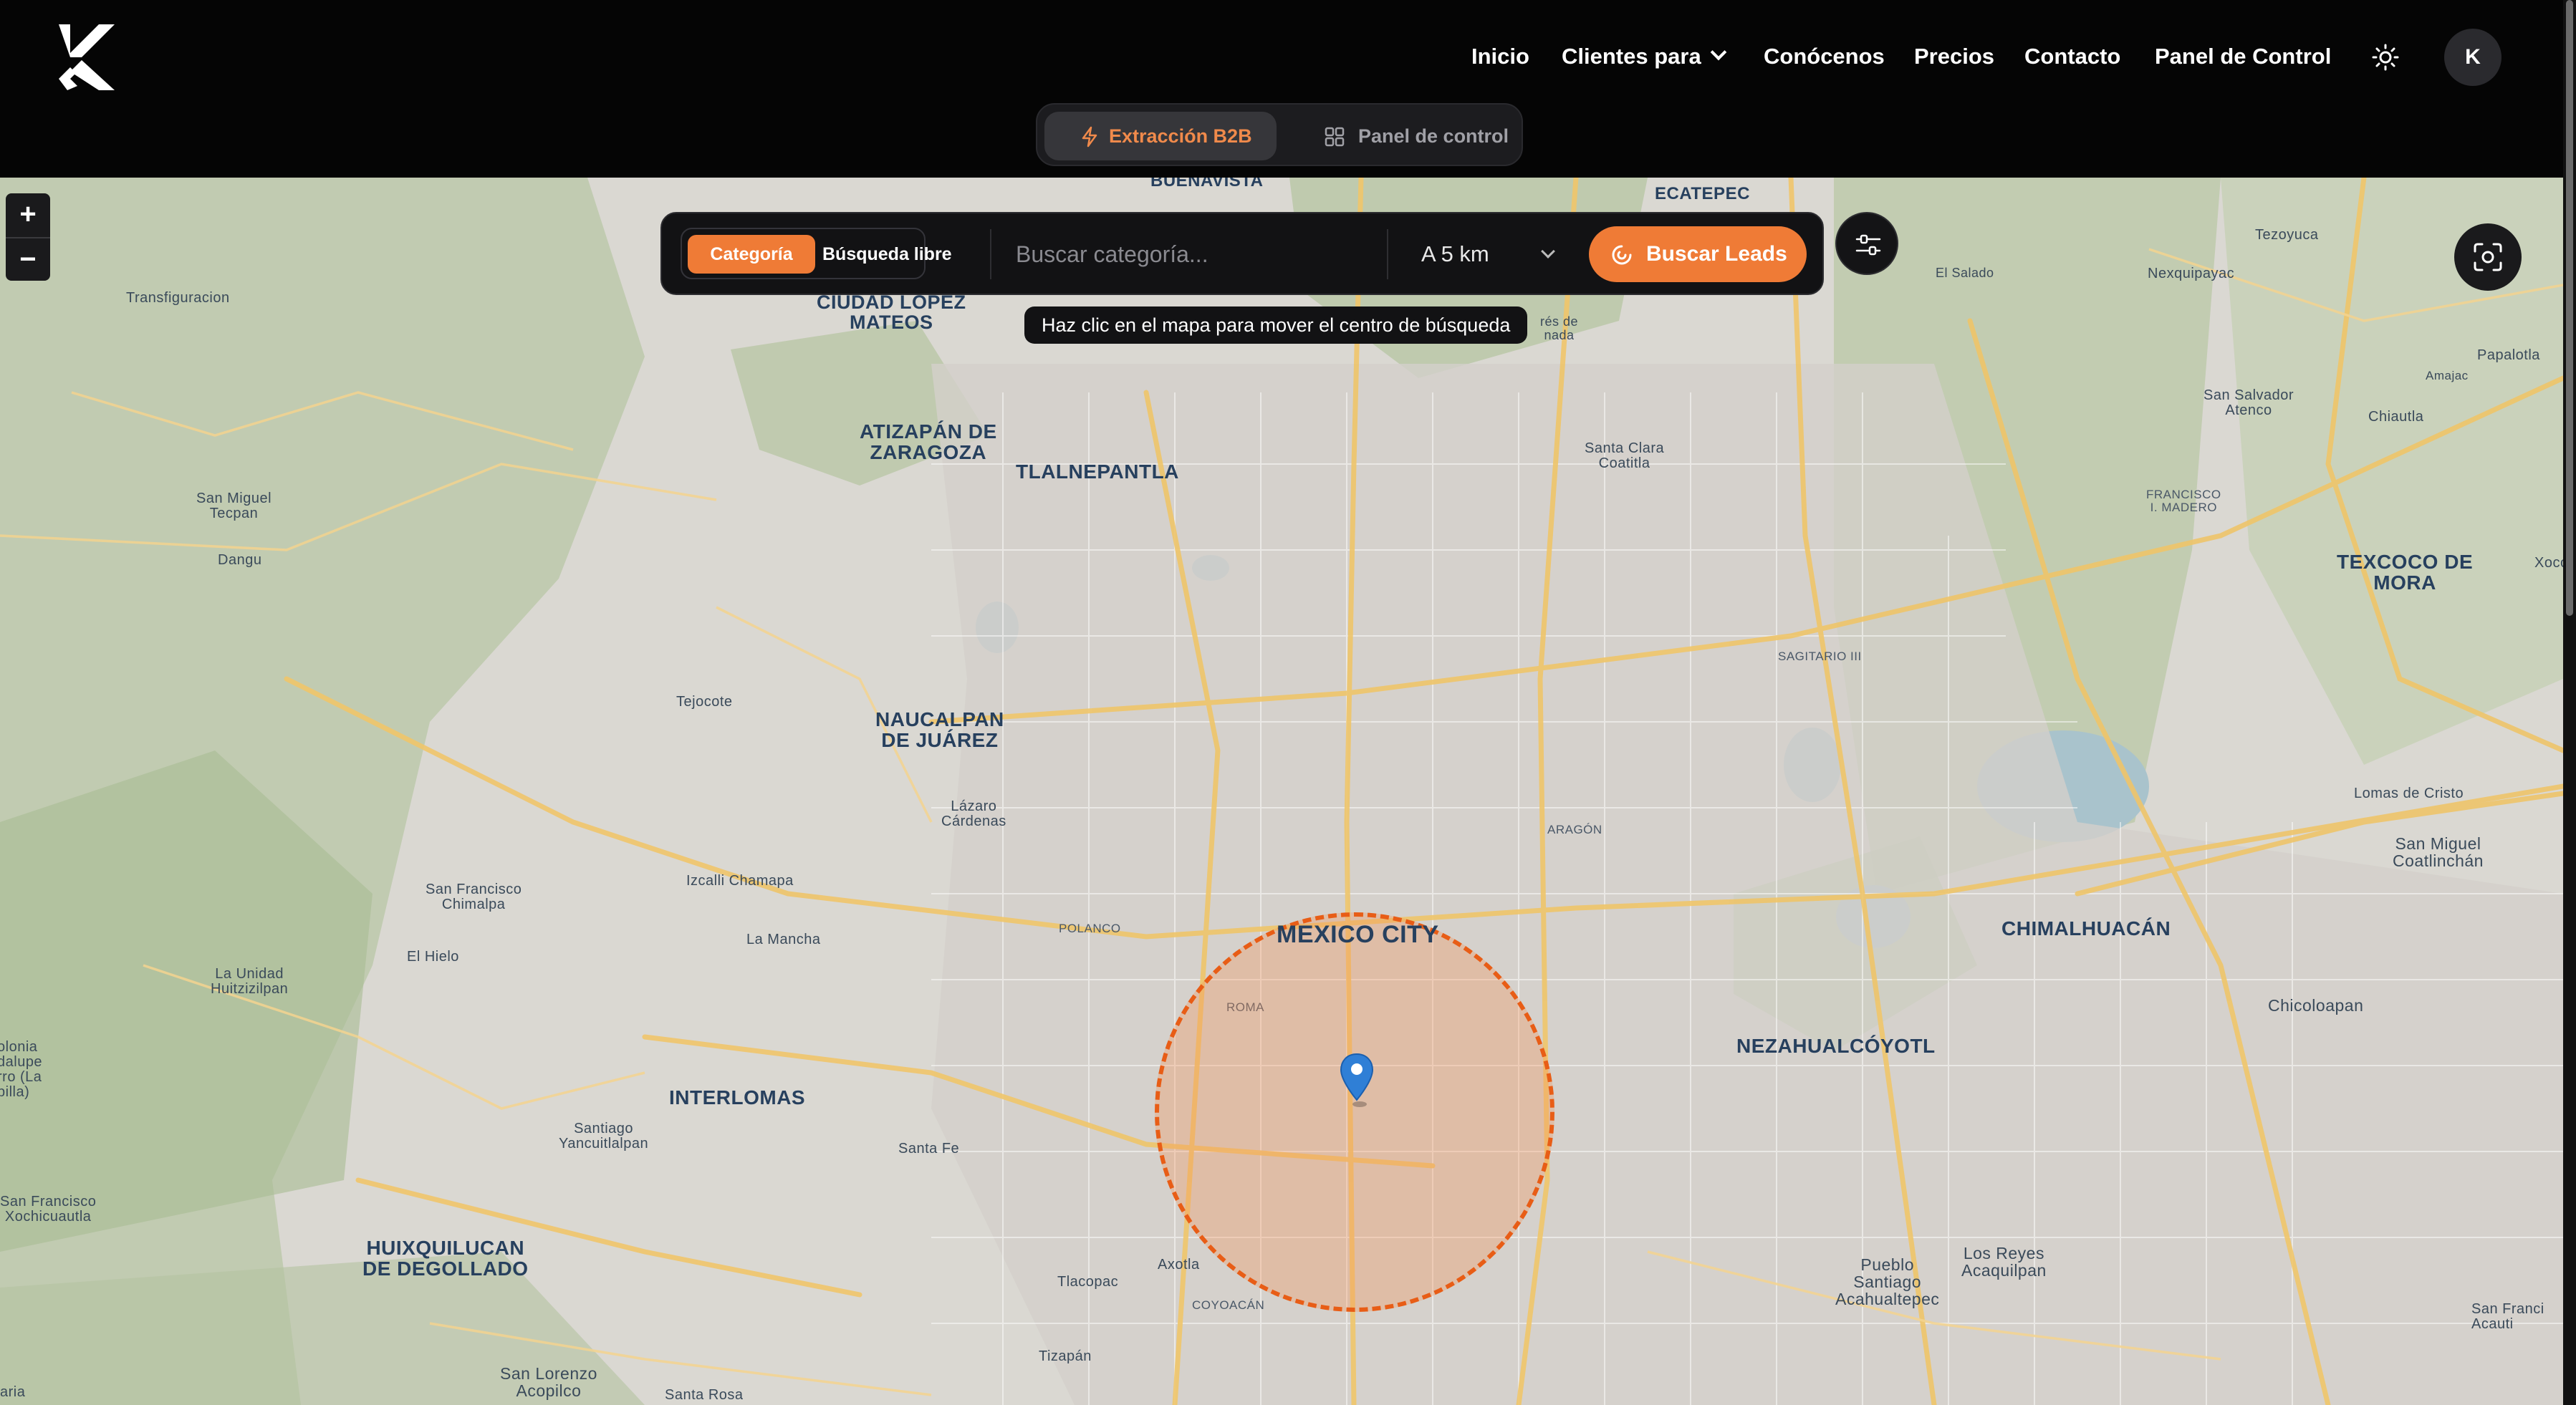 The height and width of the screenshot is (1405, 2576). Describe the element at coordinates (2316, 1005) in the screenshot. I see `place-label: Chicoloapan` at that location.